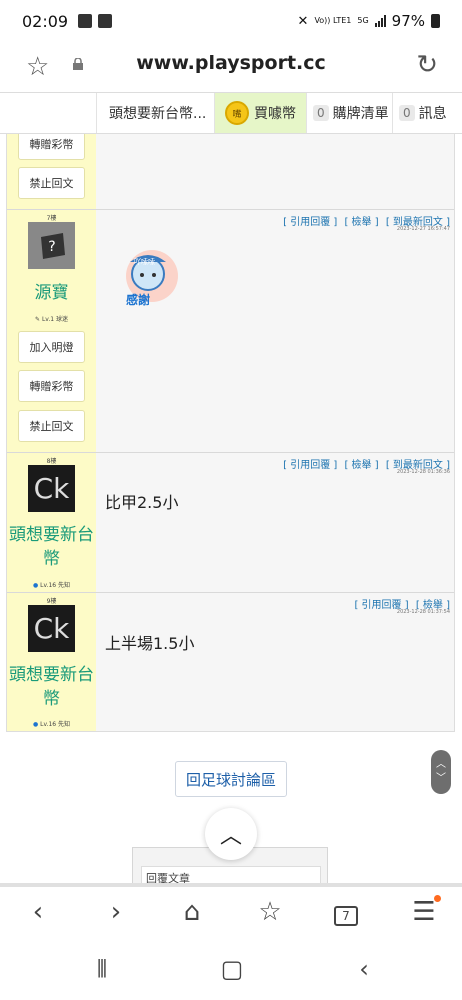 This screenshot has height=1000, width=462. Describe the element at coordinates (231, 779) in the screenshot. I see `back-to-forum-button: 回足球討論區` at that location.